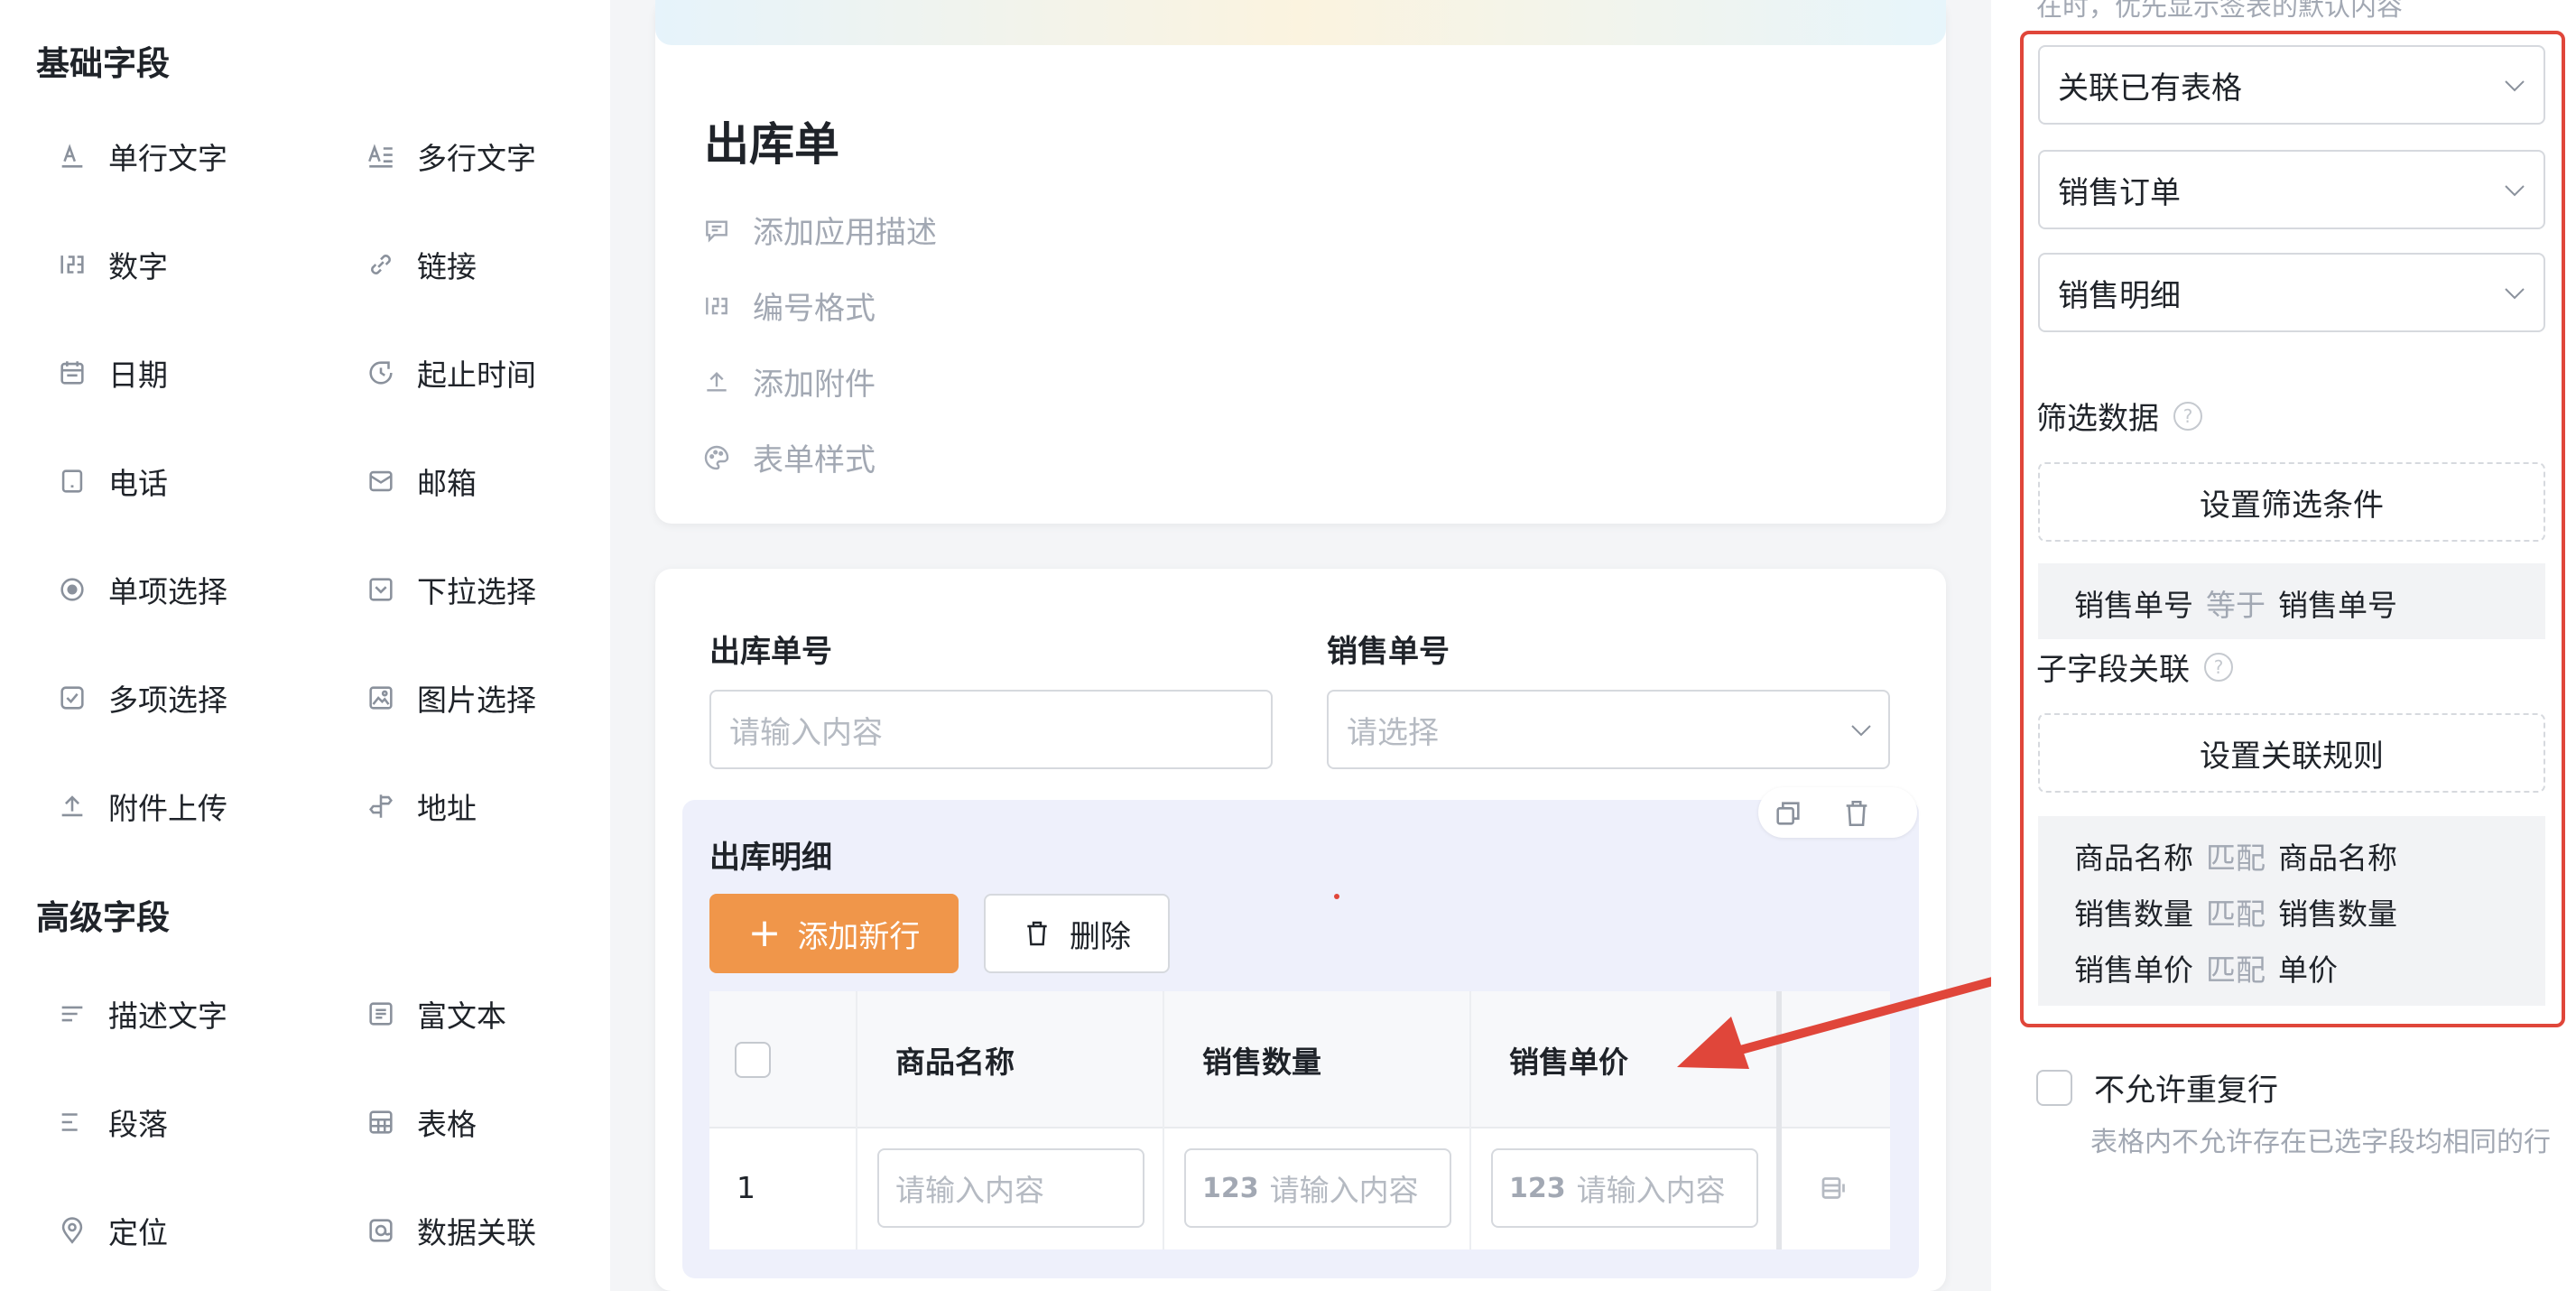 This screenshot has width=2576, height=1291. Describe the element at coordinates (381, 1230) in the screenshot. I see `data-link-icon` at that location.